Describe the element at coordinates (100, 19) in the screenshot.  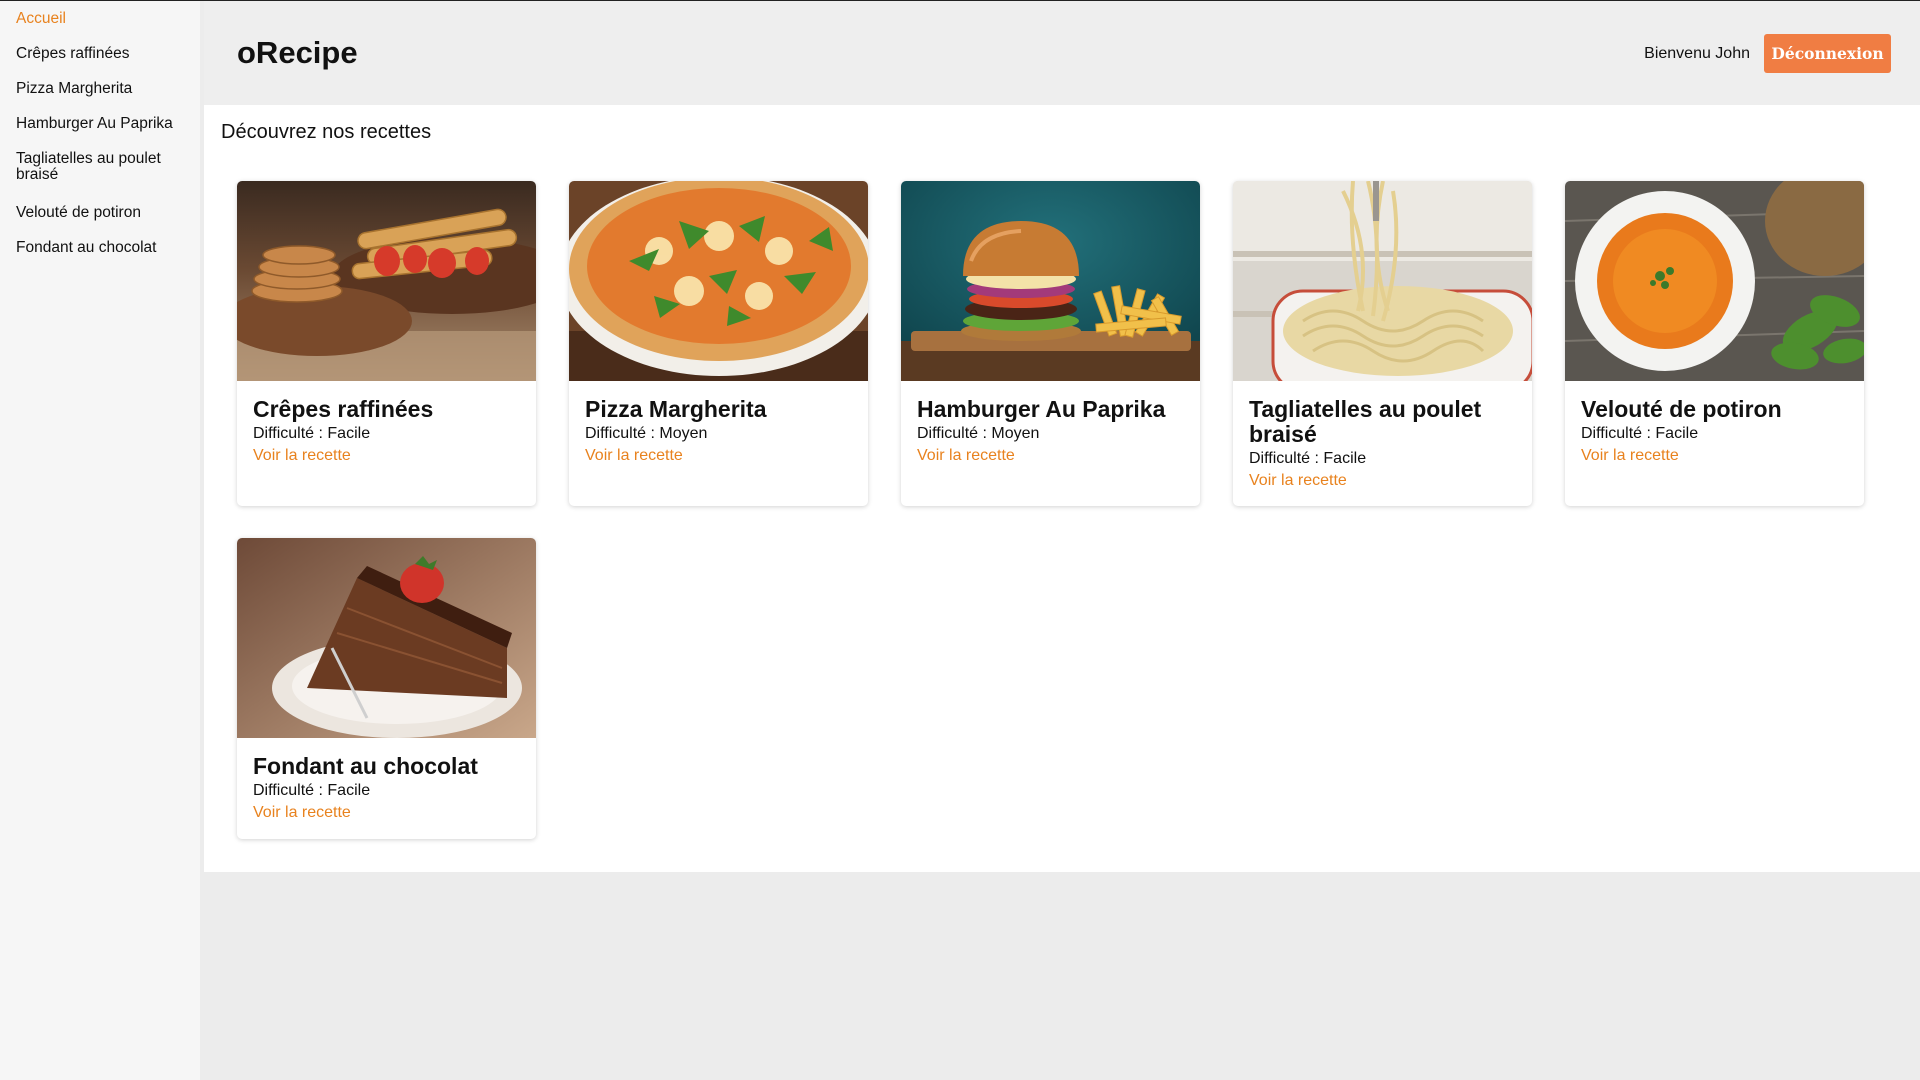
I see `sidebar-item-accueil: Accueil` at that location.